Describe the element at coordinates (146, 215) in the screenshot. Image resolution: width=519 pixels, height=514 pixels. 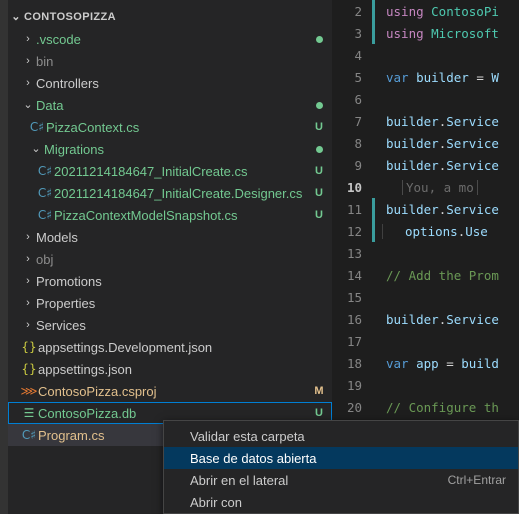
I see `tree-item-label: PizzaContextModelSnapshot.cs` at that location.